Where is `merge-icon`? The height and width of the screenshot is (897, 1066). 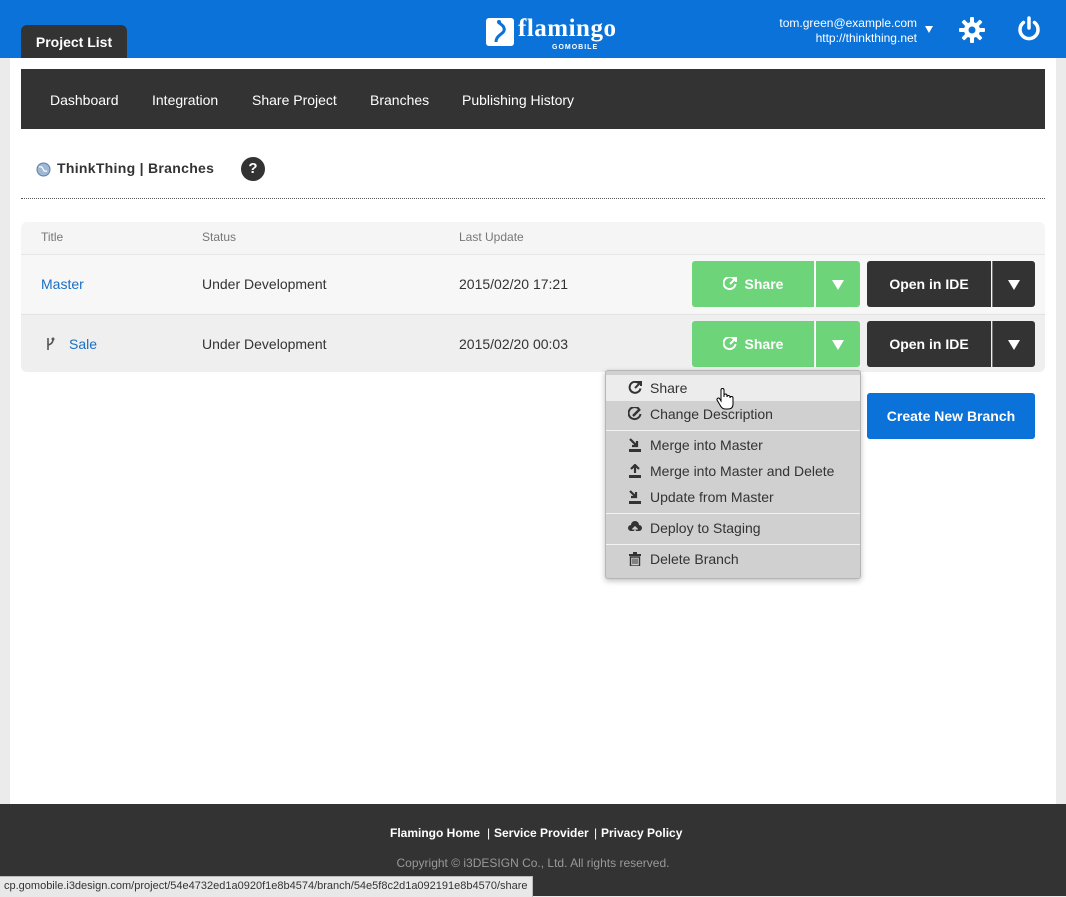 merge-icon is located at coordinates (635, 445).